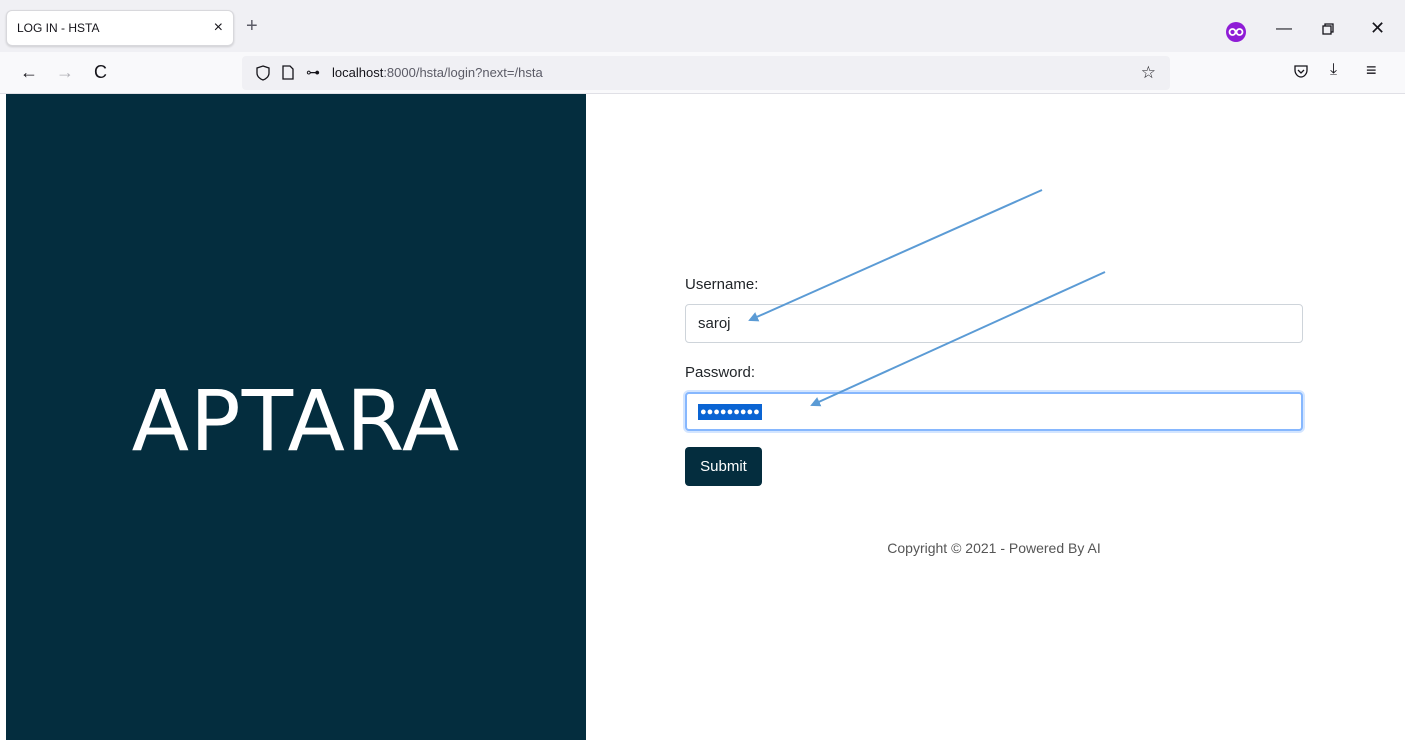  Describe the element at coordinates (1328, 31) in the screenshot. I see `restore-icon` at that location.